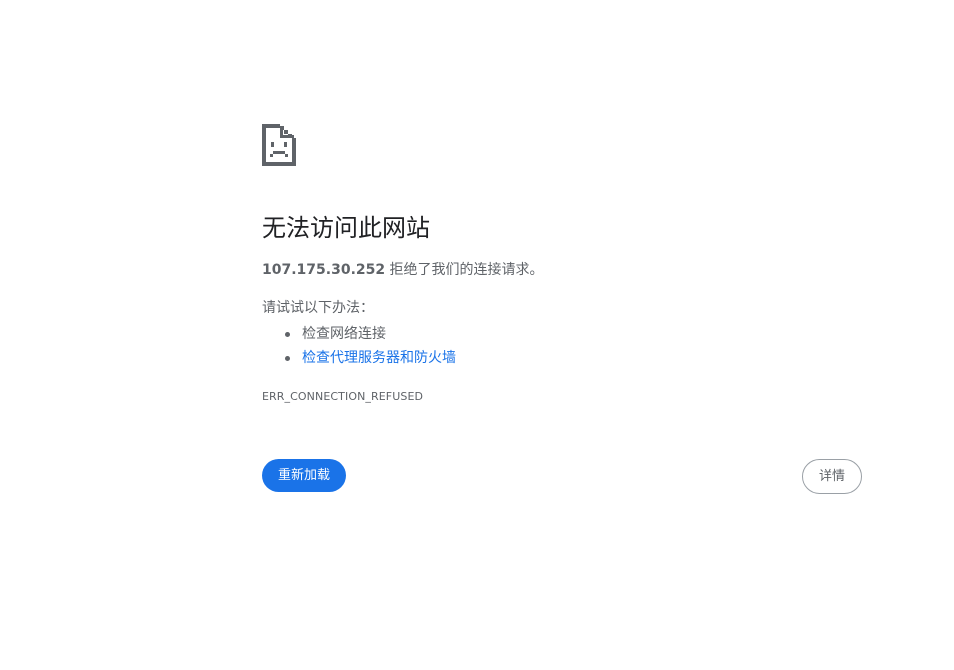  Describe the element at coordinates (324, 270) in the screenshot. I see `host-address: 107.175.30.252` at that location.